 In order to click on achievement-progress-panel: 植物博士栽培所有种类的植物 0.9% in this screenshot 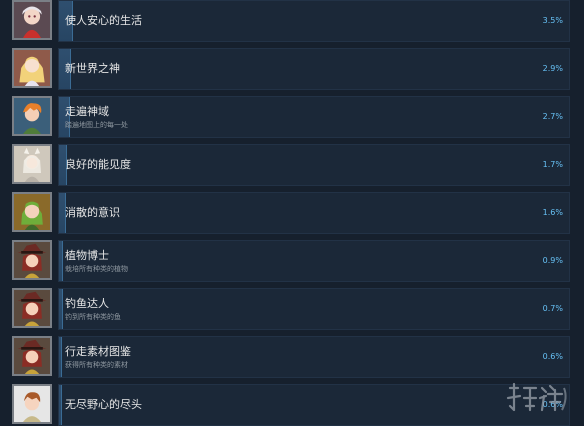, I will do `click(314, 261)`.